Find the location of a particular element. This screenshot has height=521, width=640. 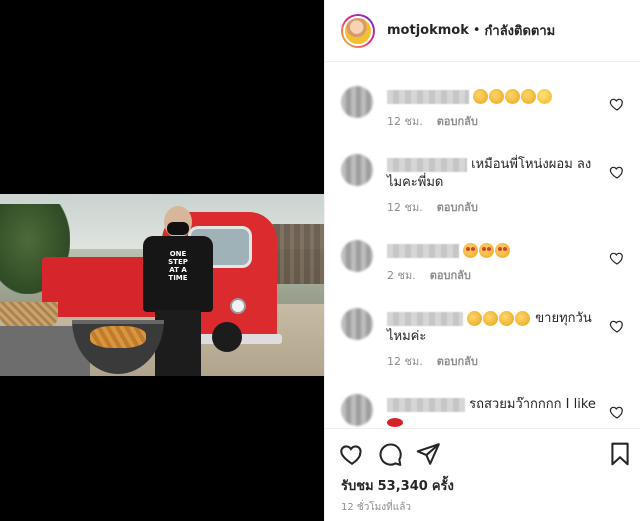

username-link: motjokmok is located at coordinates (428, 30).